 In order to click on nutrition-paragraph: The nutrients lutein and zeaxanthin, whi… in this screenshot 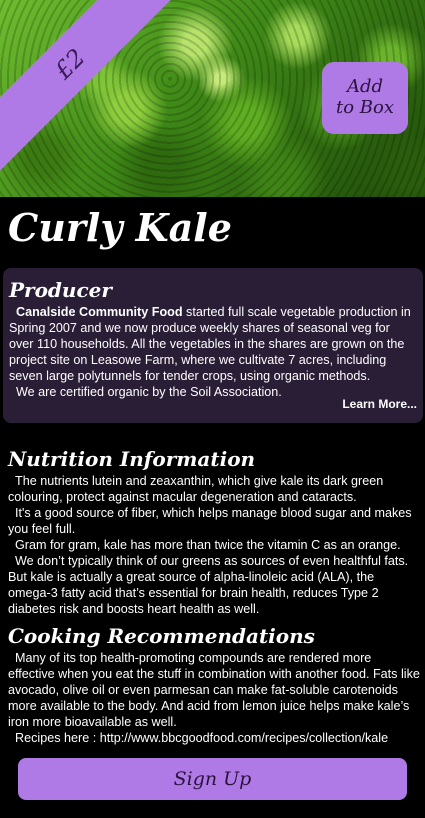, I will do `click(214, 489)`.